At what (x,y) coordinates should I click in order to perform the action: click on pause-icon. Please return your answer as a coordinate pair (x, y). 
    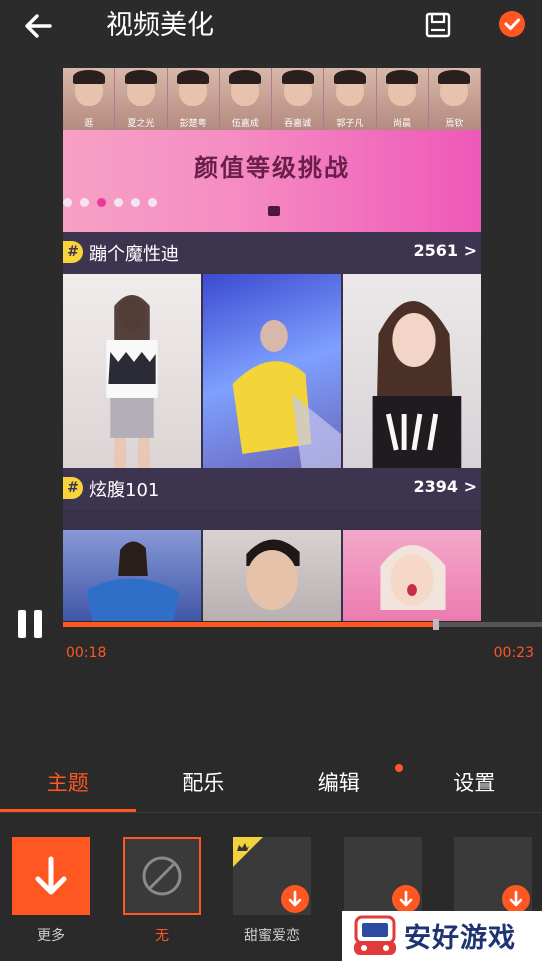
    Looking at the image, I should click on (30, 624).